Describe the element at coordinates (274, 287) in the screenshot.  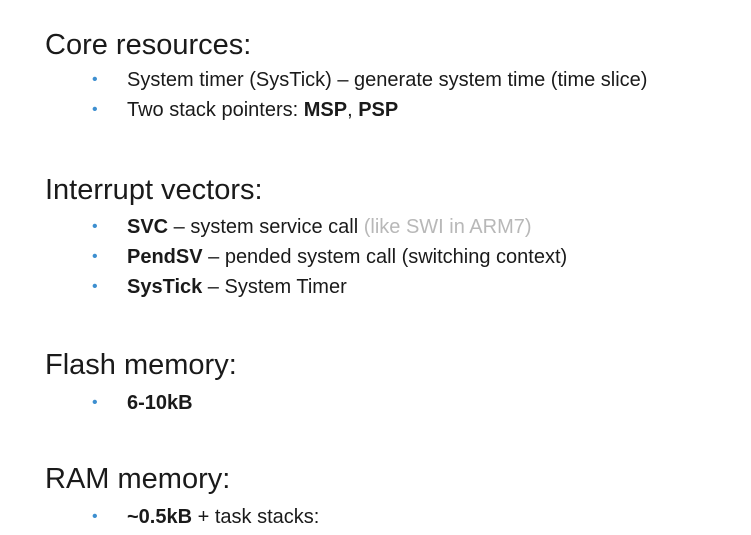
I see `item-text: – System Timer` at that location.